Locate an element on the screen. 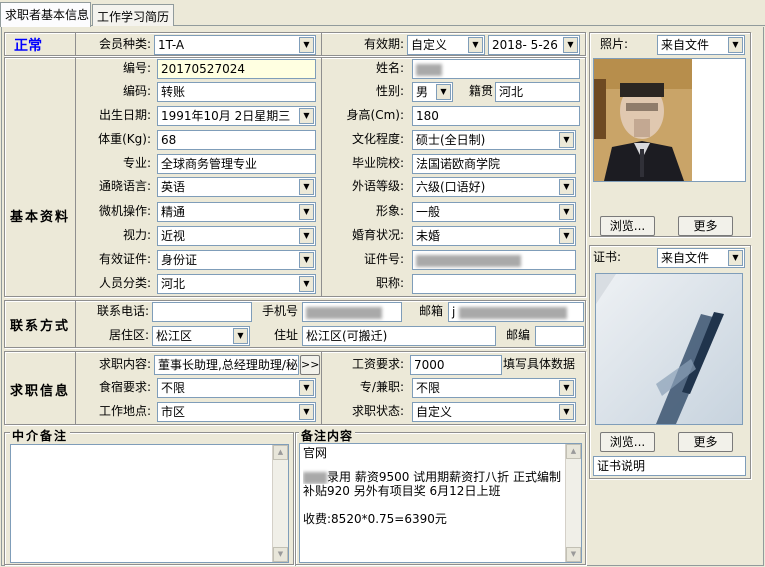 The width and height of the screenshot is (765, 567). certificate-more-button: 更多 is located at coordinates (705, 442).